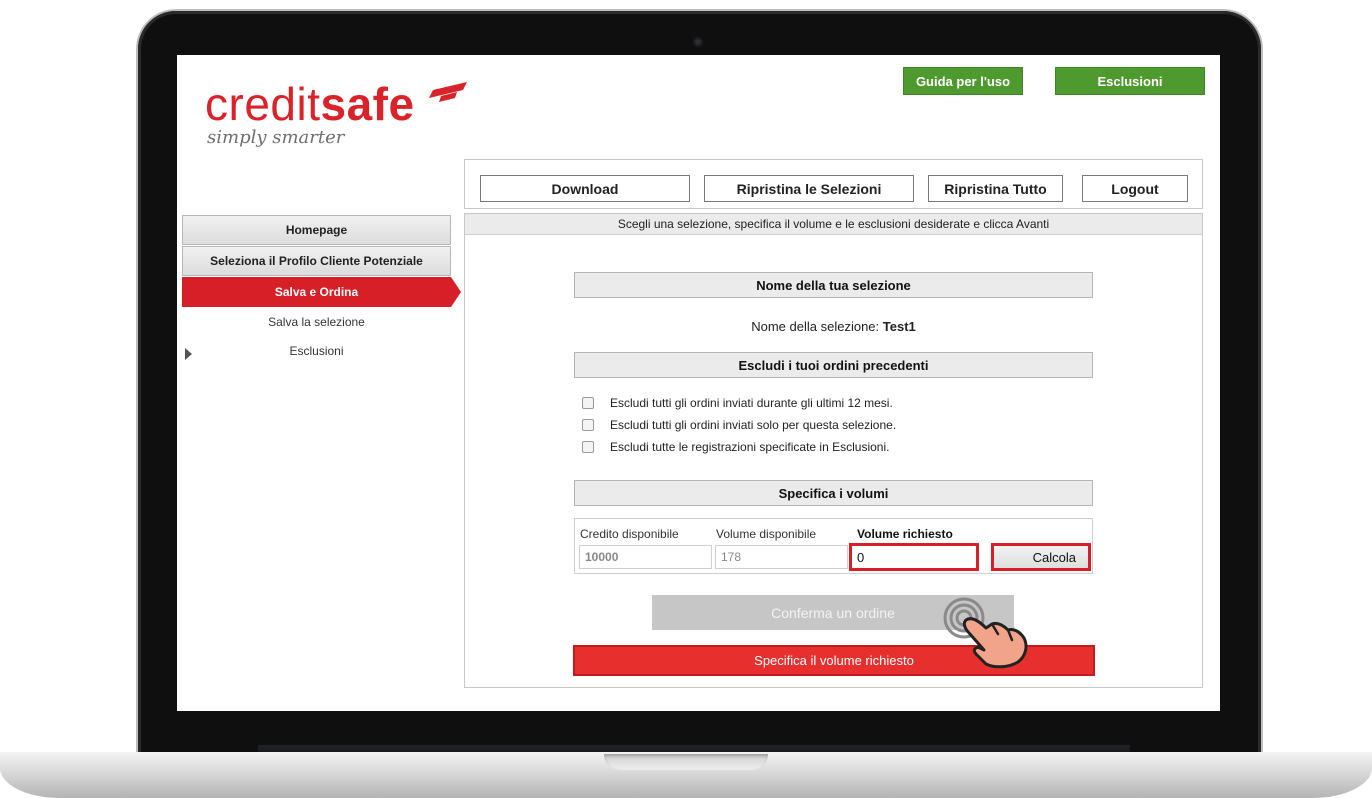  What do you see at coordinates (833, 493) in the screenshot?
I see `volumes-header: Specifica i volumi` at bounding box center [833, 493].